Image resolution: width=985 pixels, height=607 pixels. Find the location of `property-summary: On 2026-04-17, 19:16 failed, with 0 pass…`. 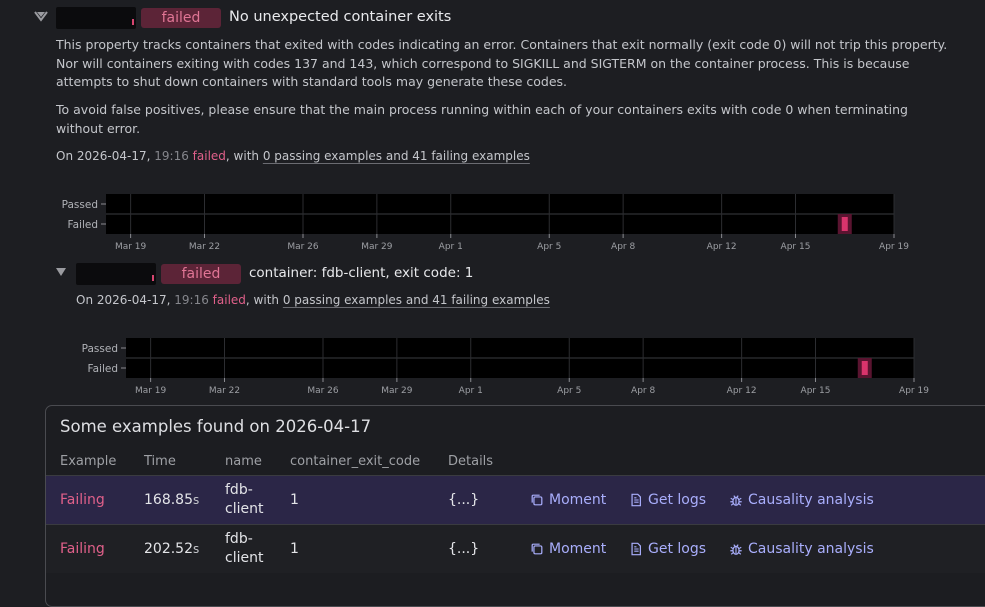

property-summary: On 2026-04-17, 19:16 failed, with 0 pass… is located at coordinates (293, 156).